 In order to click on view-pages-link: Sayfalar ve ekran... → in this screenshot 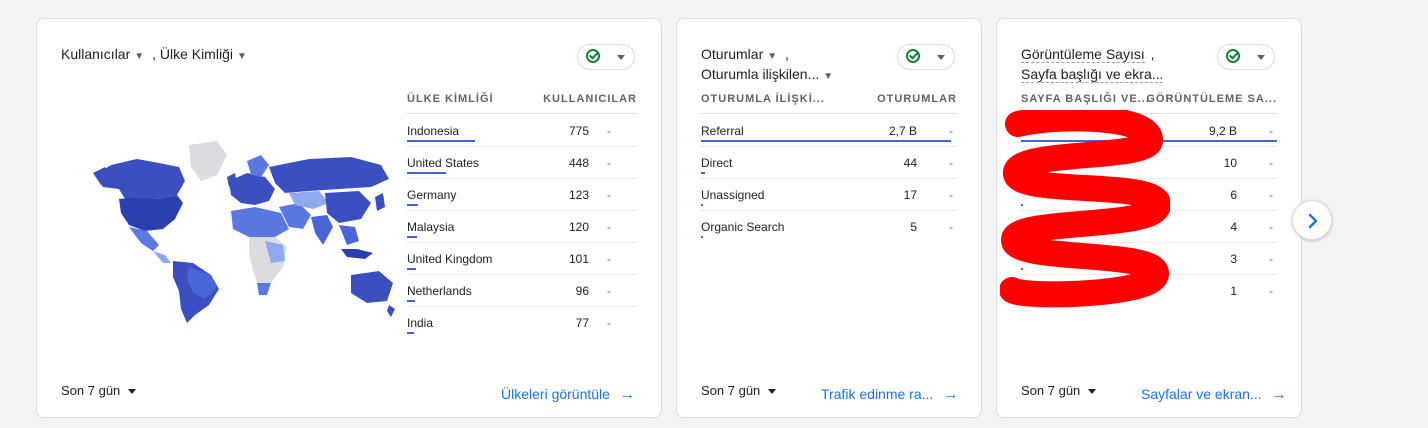, I will do `click(1214, 394)`.